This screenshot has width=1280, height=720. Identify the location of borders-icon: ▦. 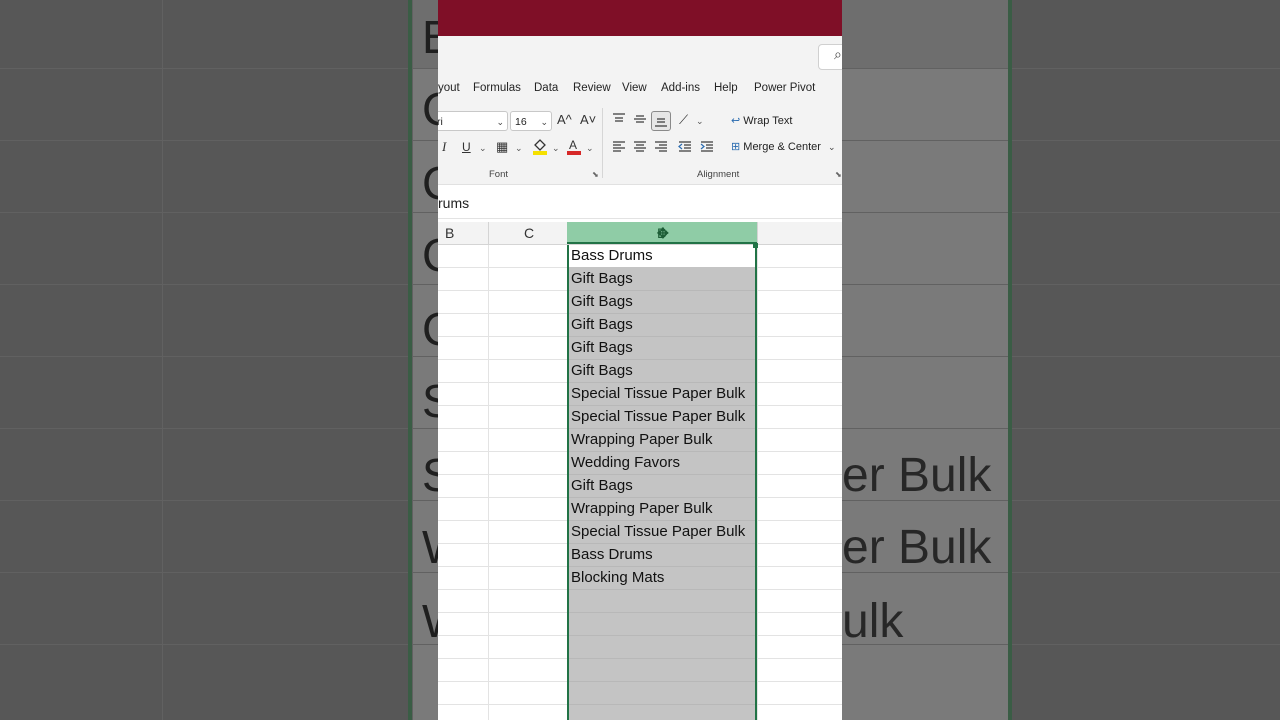
(502, 147).